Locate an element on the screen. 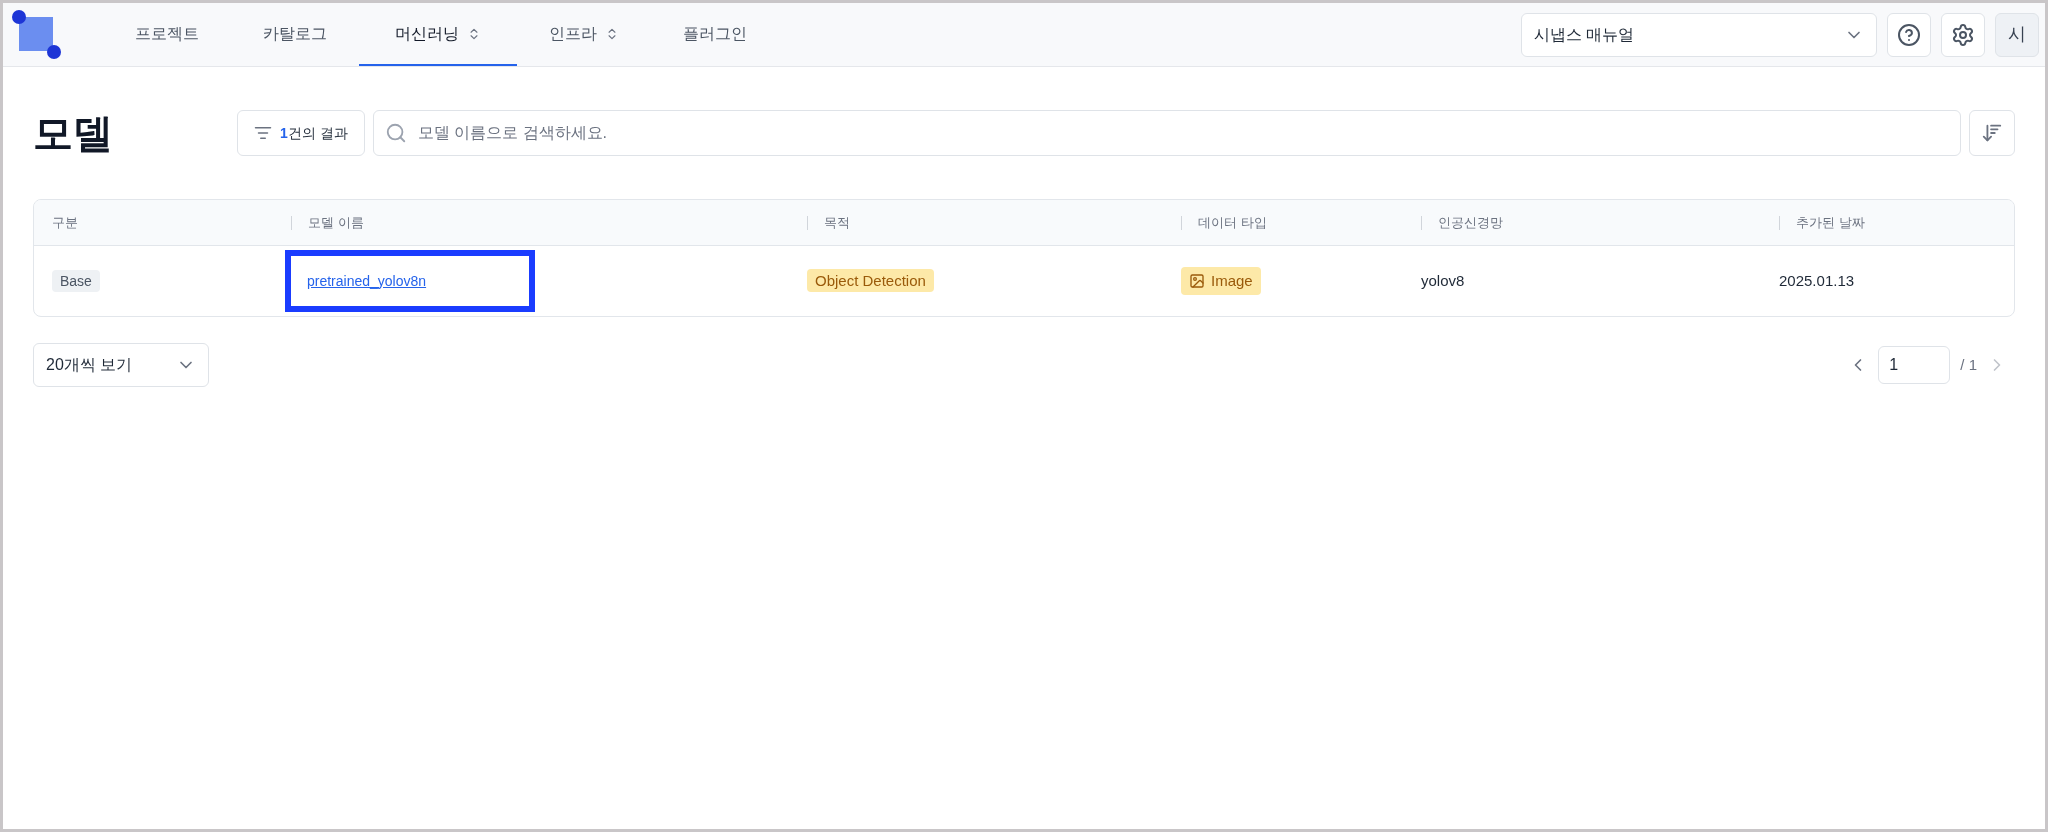  page-title: 모델 is located at coordinates (73, 133).